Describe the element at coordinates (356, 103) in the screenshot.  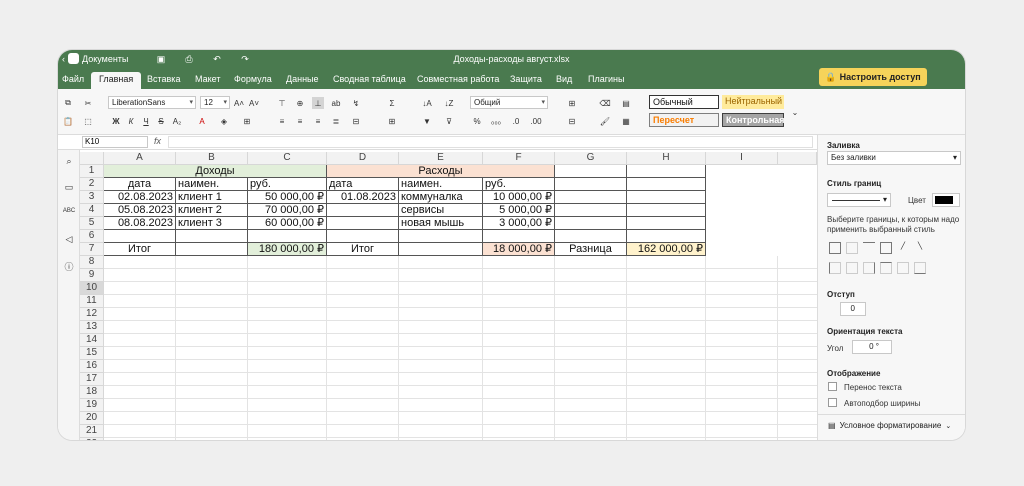
I see `wrap-icon: ↯` at that location.